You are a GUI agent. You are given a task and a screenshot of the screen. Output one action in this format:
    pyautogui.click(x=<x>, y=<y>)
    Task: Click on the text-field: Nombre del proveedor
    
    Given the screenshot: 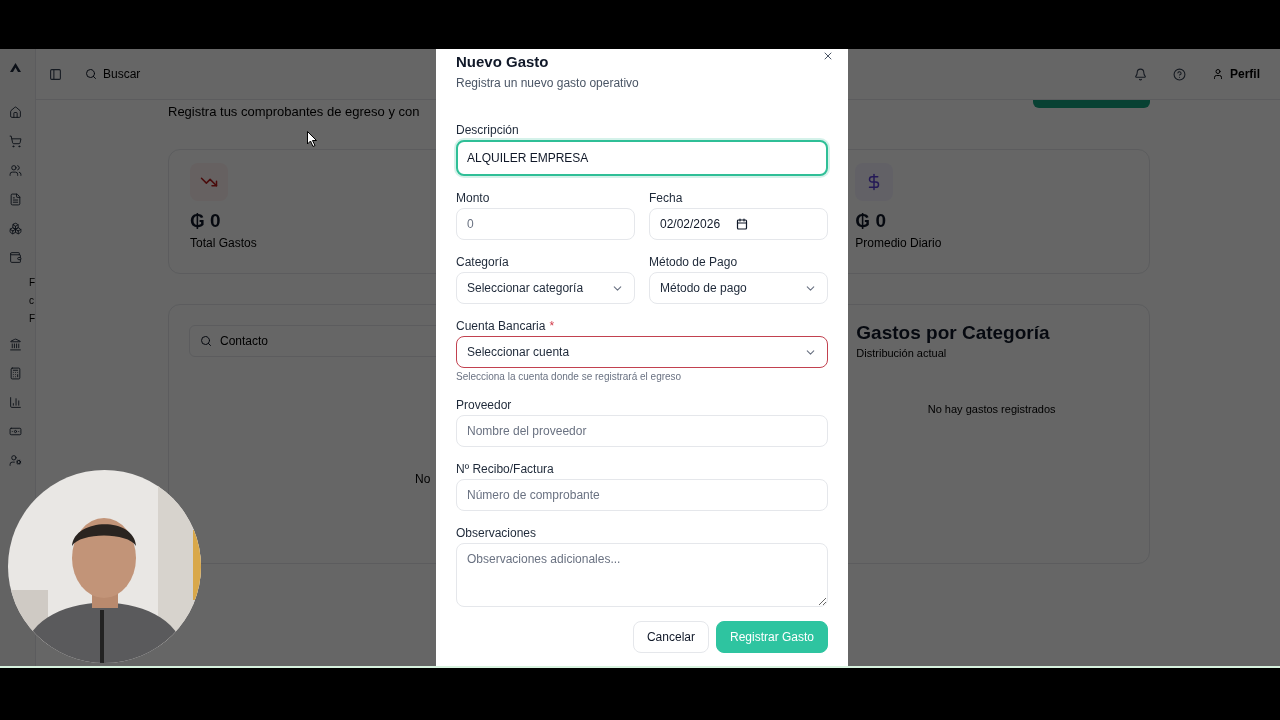 What is the action you would take?
    pyautogui.click(x=642, y=431)
    